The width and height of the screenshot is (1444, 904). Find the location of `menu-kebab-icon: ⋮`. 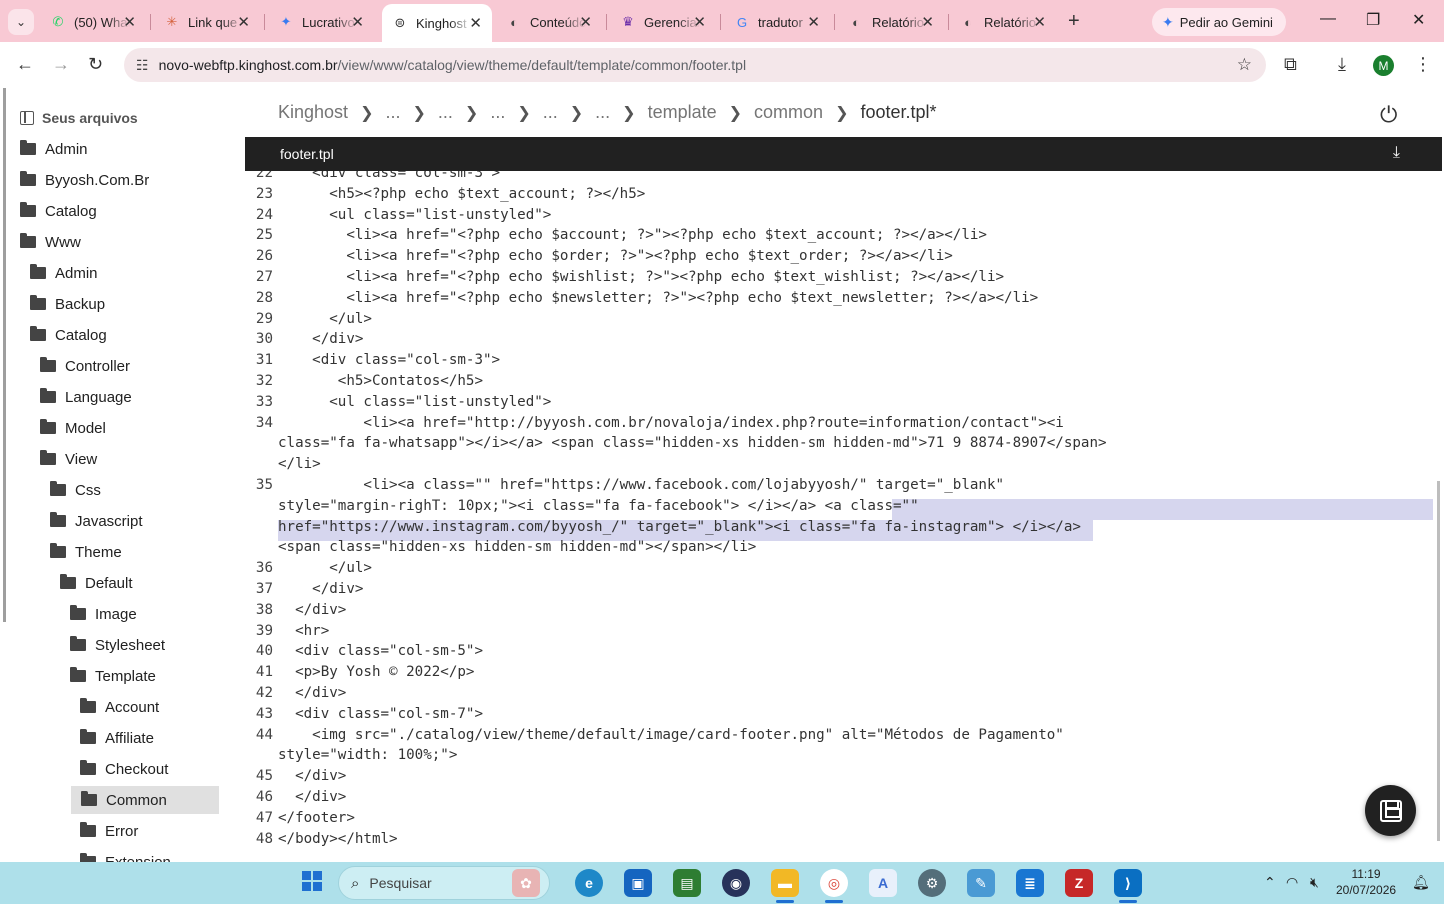

menu-kebab-icon: ⋮ is located at coordinates (1423, 64).